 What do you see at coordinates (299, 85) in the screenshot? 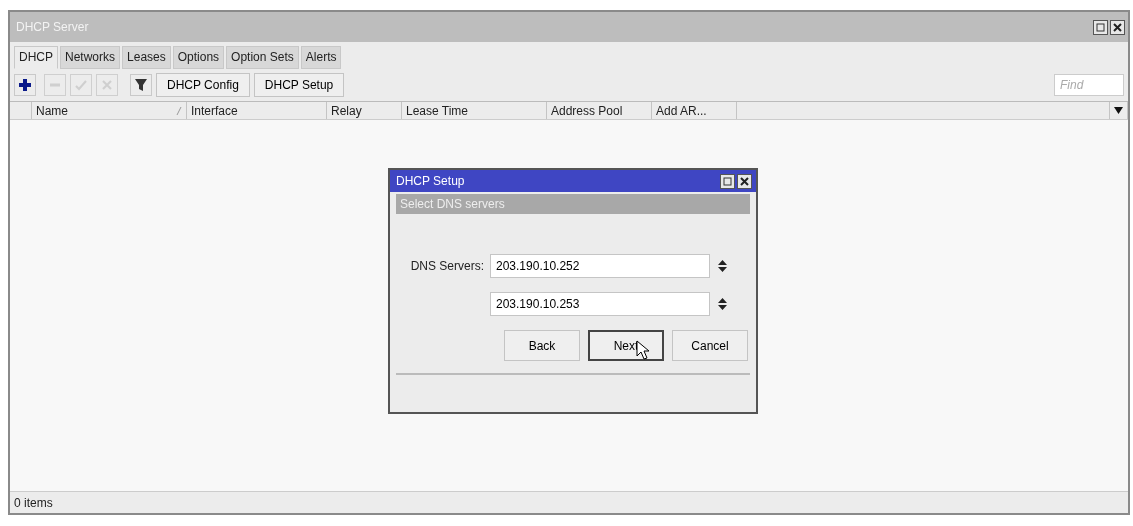
I see `toolbar-button: DHCP Setup` at bounding box center [299, 85].